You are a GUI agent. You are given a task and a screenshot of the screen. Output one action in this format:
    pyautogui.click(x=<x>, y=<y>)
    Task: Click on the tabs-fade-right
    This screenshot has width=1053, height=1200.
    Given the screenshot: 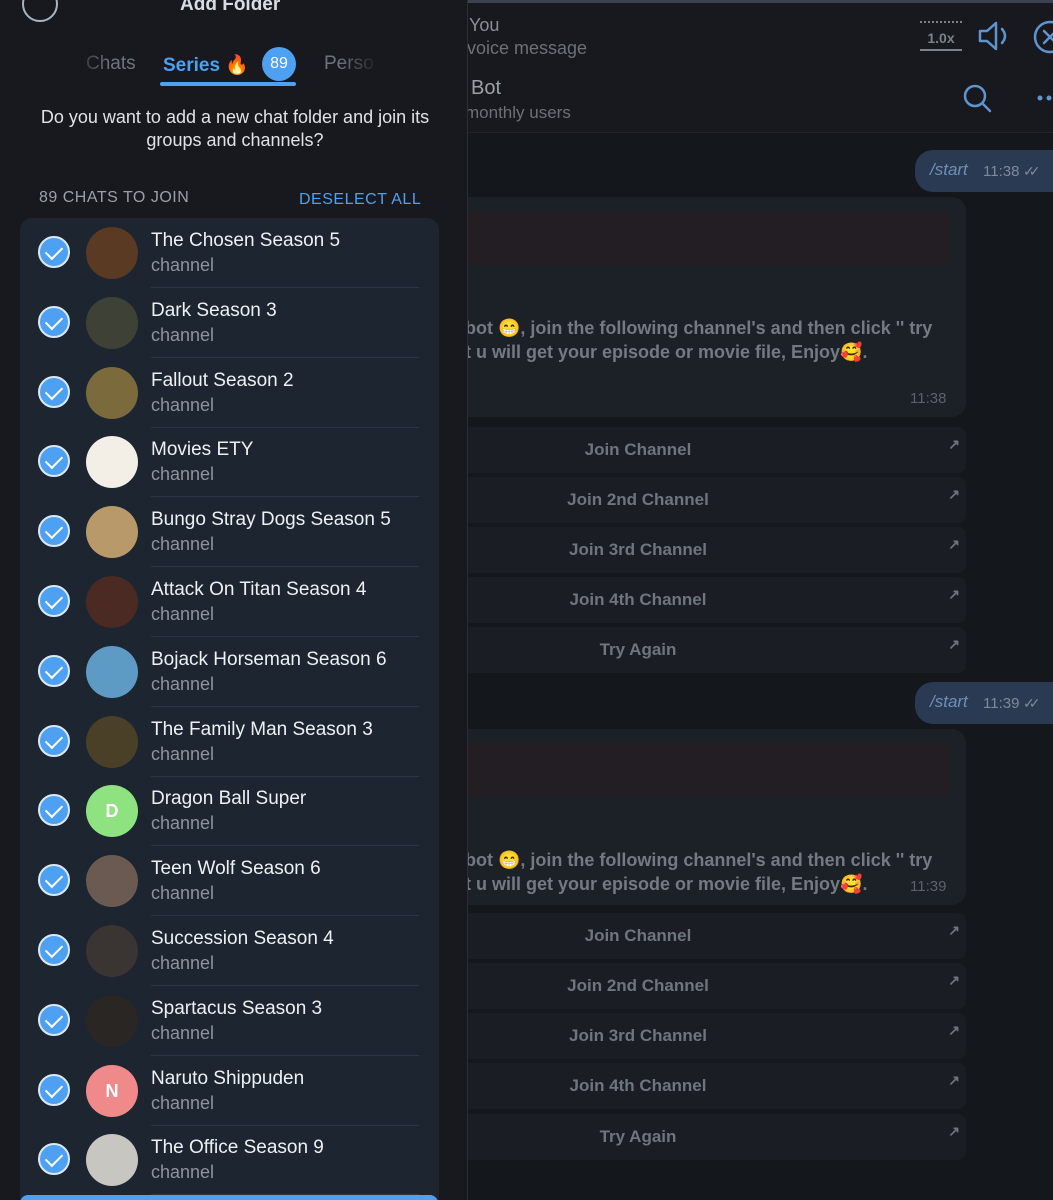 What is the action you would take?
    pyautogui.click(x=360, y=65)
    